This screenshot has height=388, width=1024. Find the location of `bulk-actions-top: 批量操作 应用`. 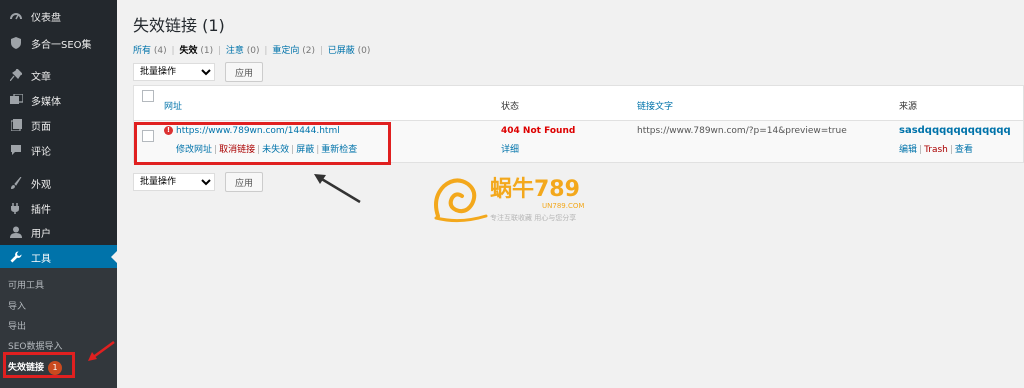

bulk-actions-top: 批量操作 应用 is located at coordinates (198, 72).